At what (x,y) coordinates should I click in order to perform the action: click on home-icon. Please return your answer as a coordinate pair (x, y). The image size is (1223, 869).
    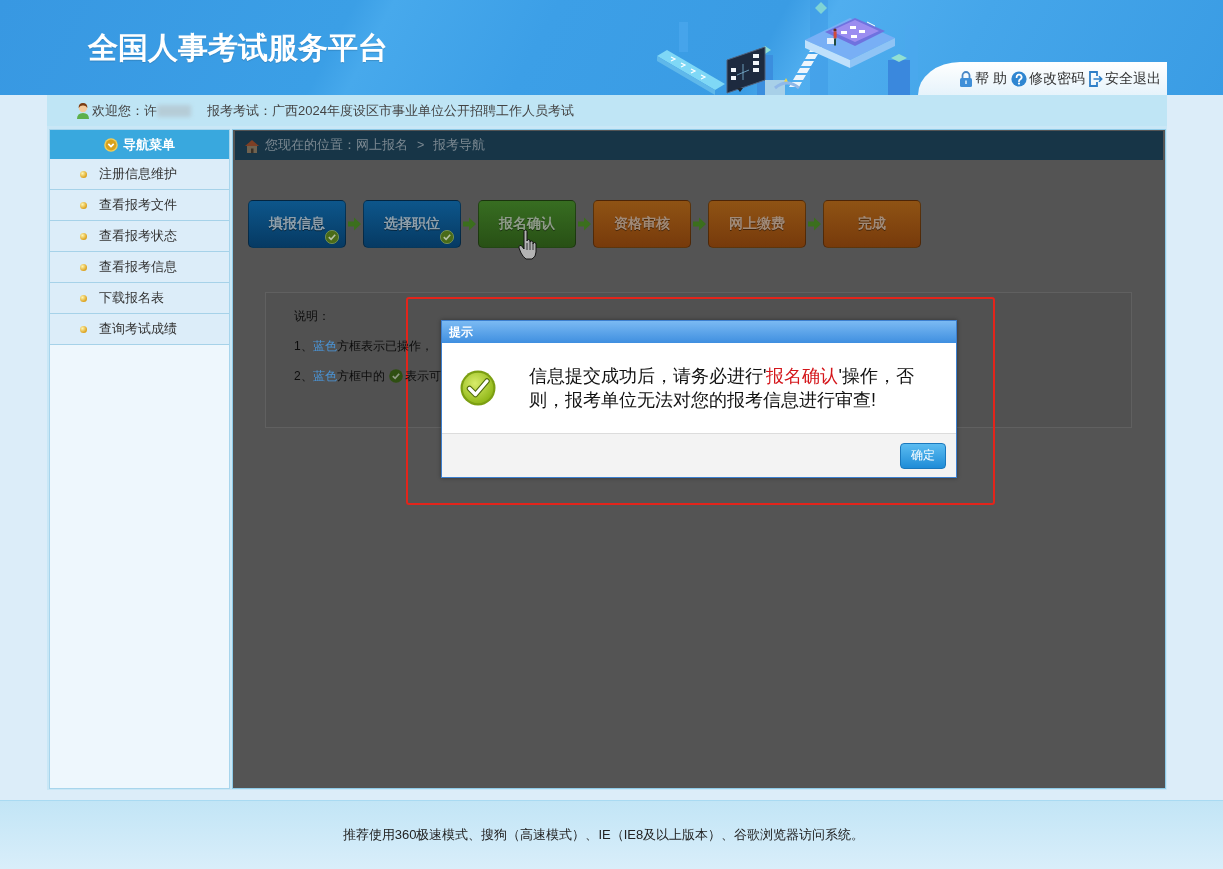
    Looking at the image, I should click on (252, 145).